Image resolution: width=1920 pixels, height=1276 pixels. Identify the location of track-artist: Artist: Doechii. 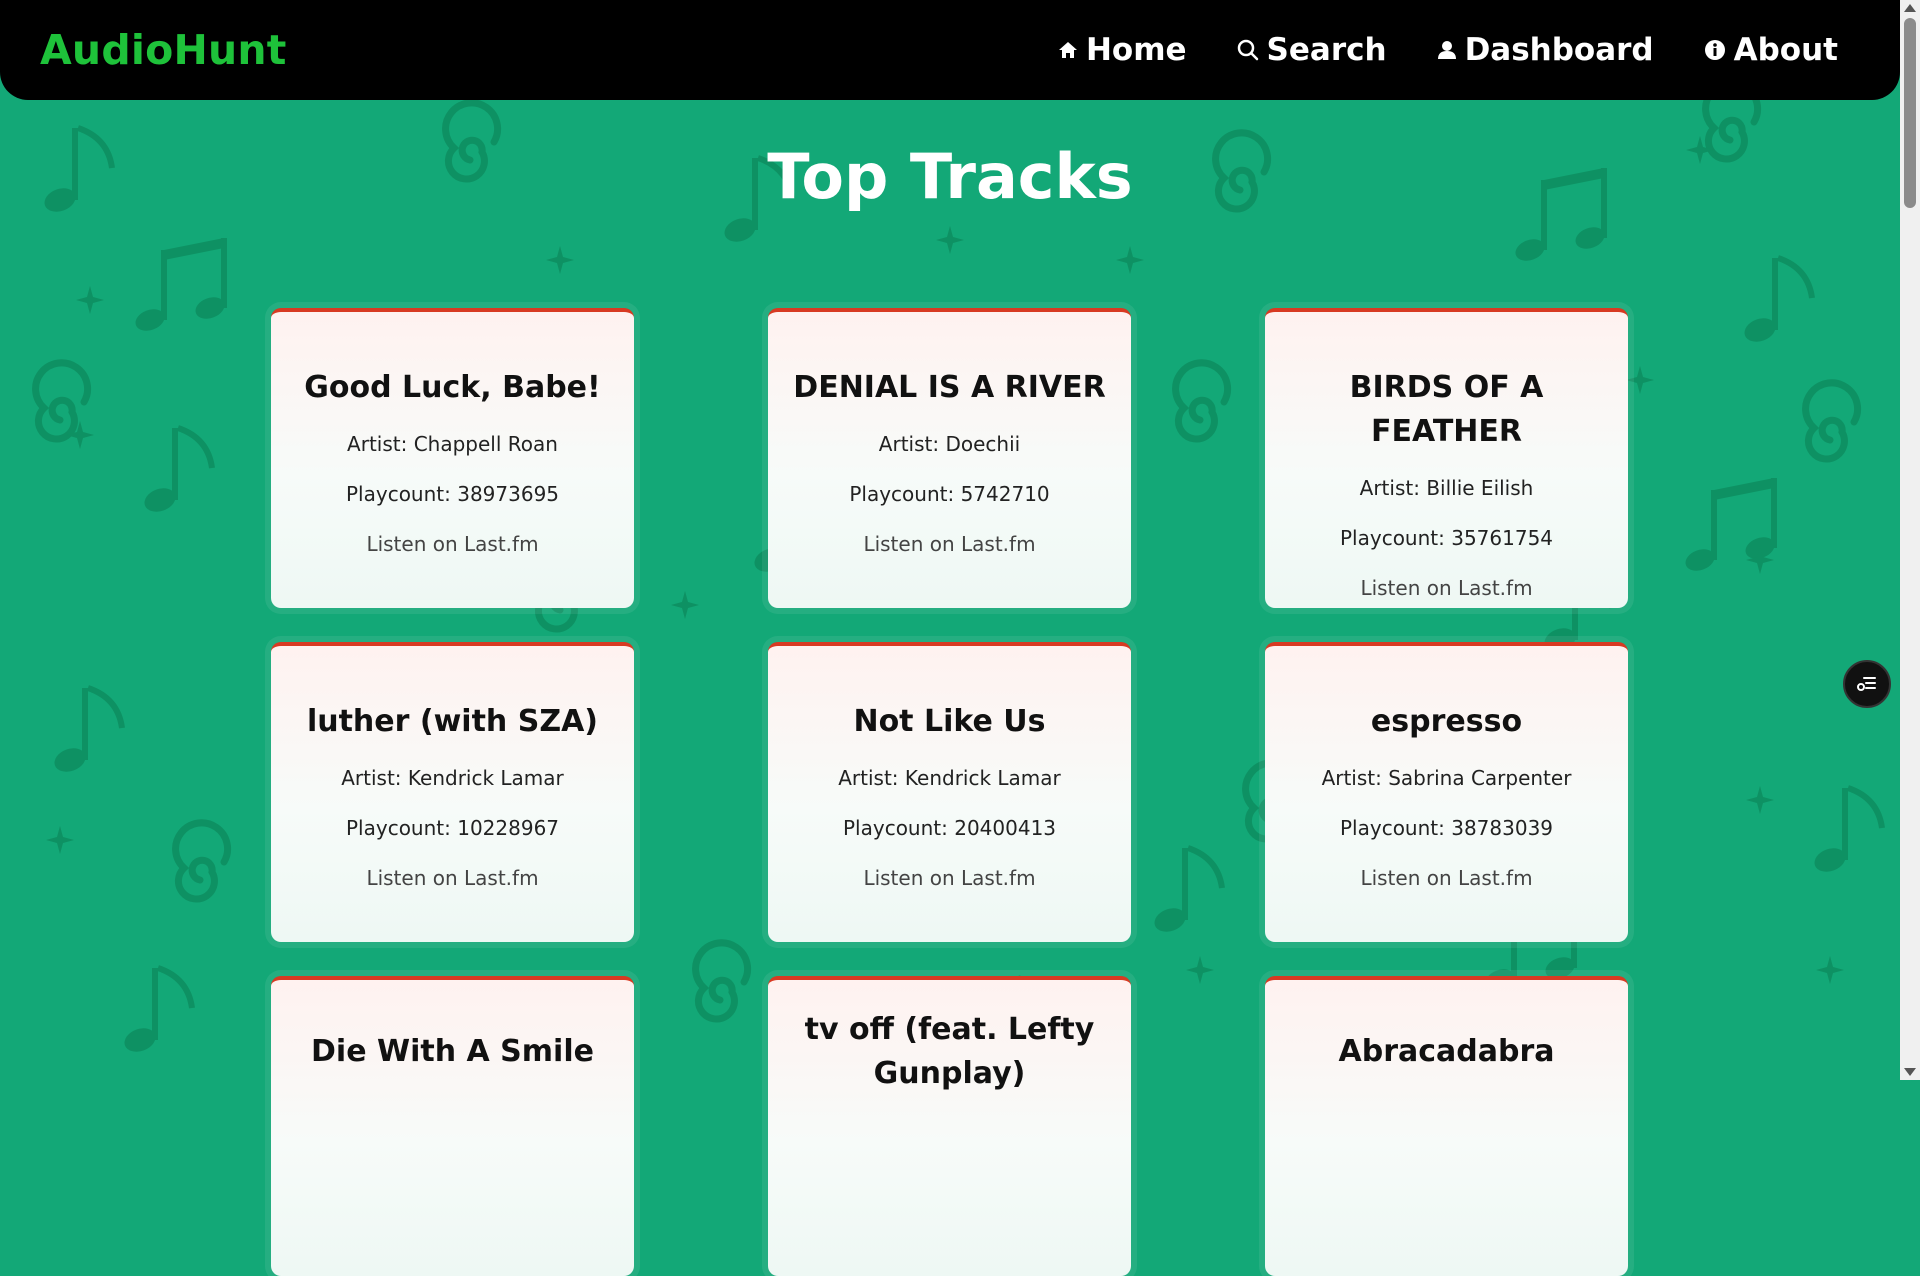
(949, 444).